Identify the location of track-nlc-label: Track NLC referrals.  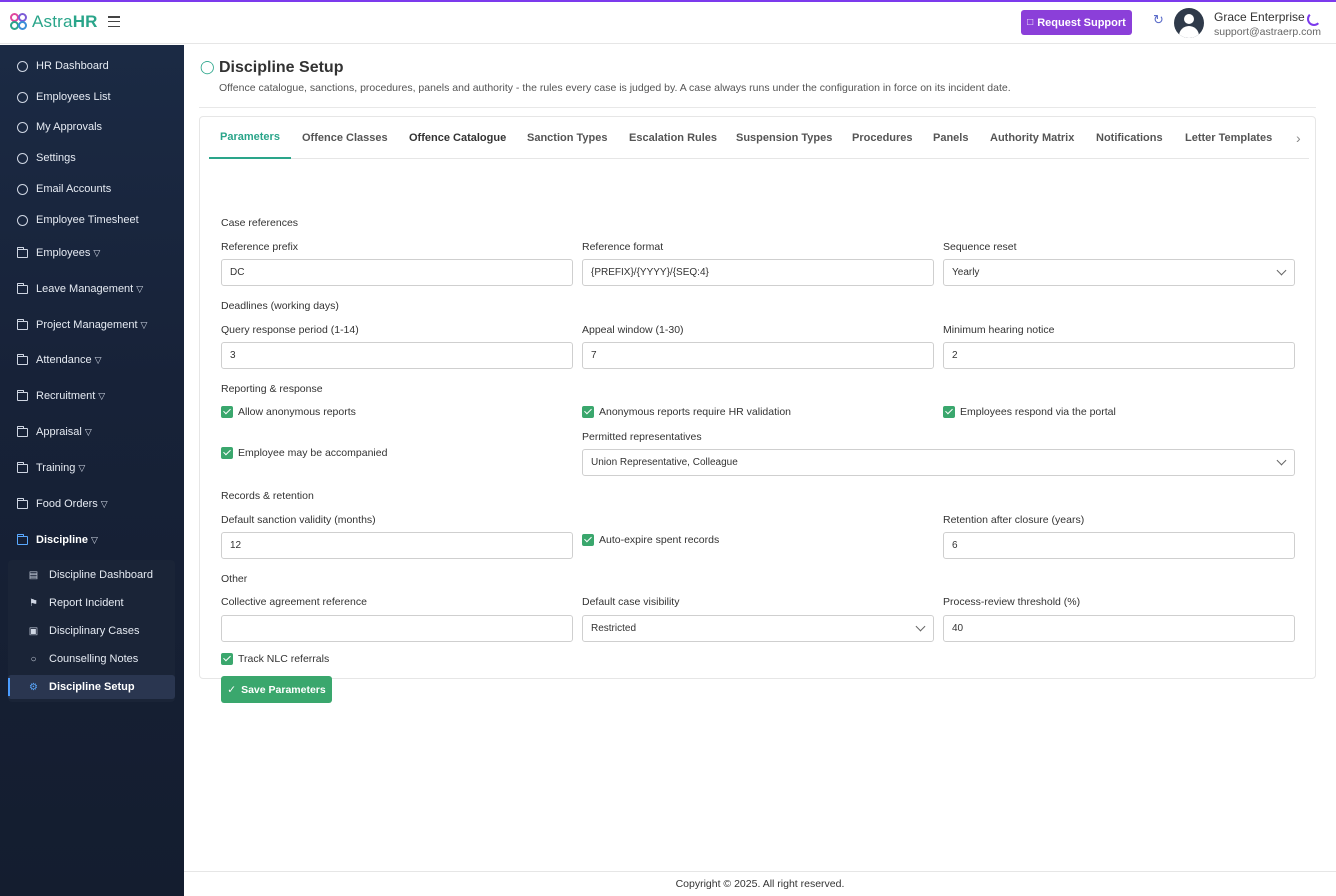
(284, 659).